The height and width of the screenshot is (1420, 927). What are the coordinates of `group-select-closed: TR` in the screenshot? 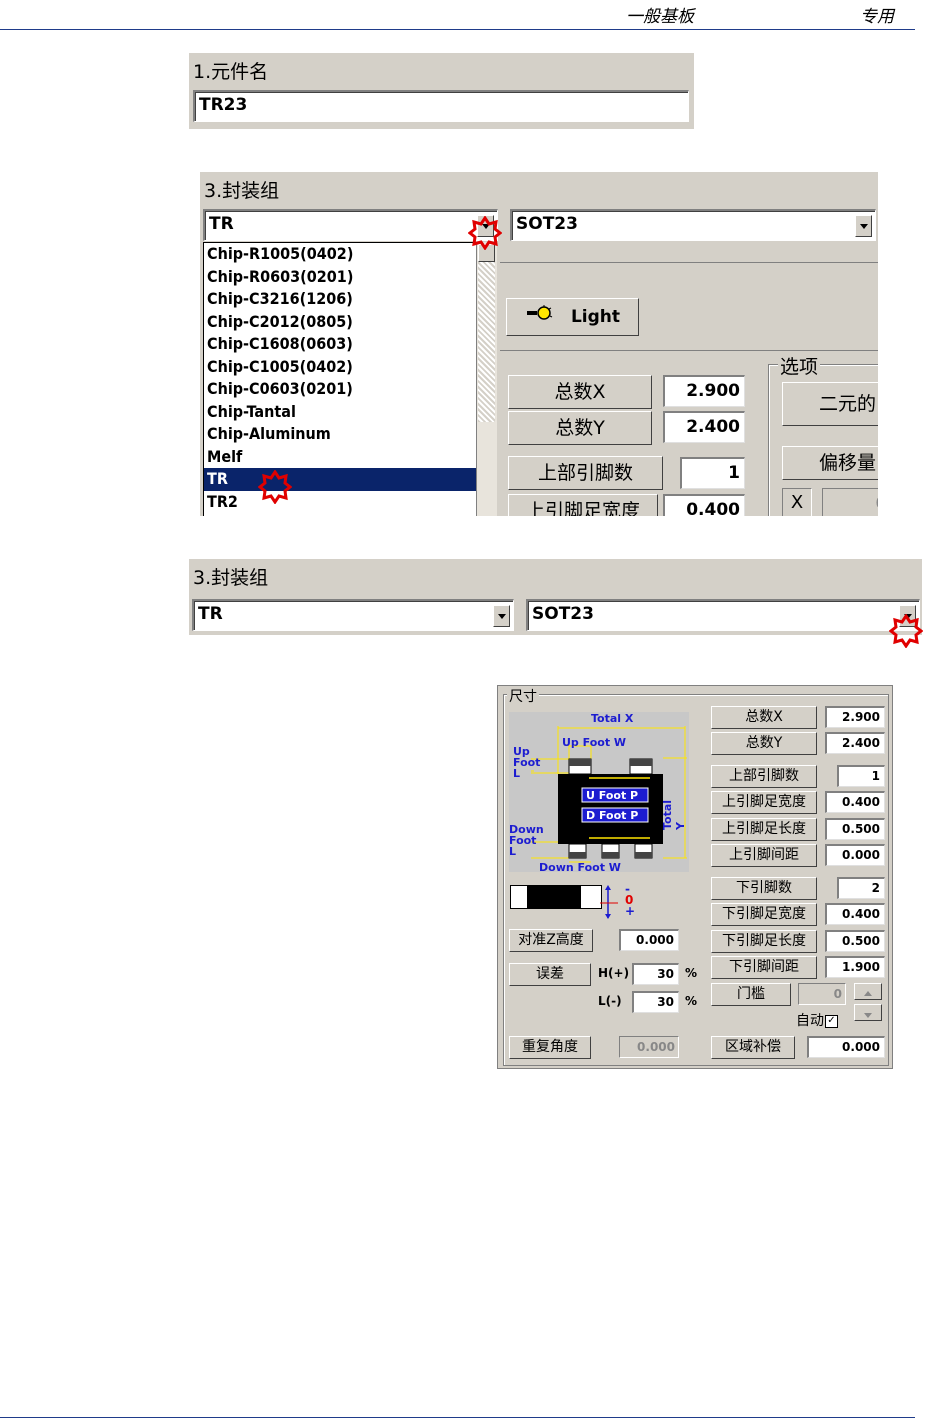 It's located at (353, 615).